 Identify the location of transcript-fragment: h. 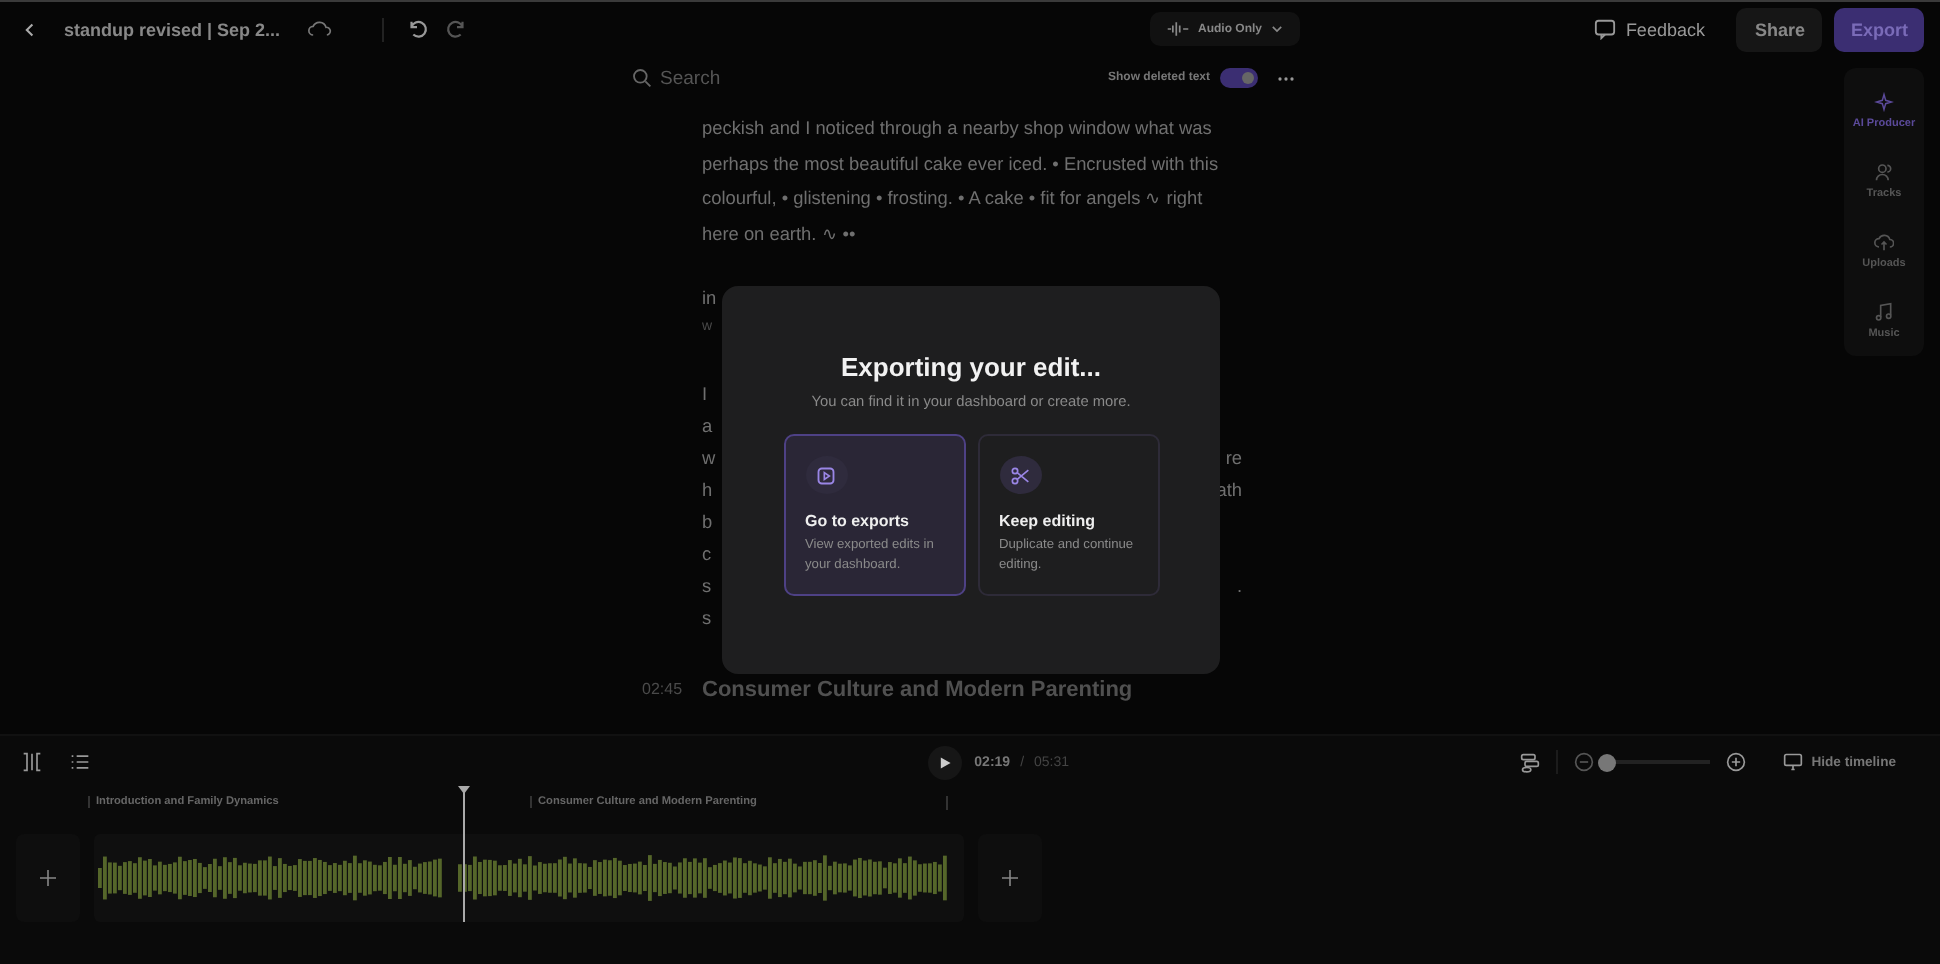
(707, 490).